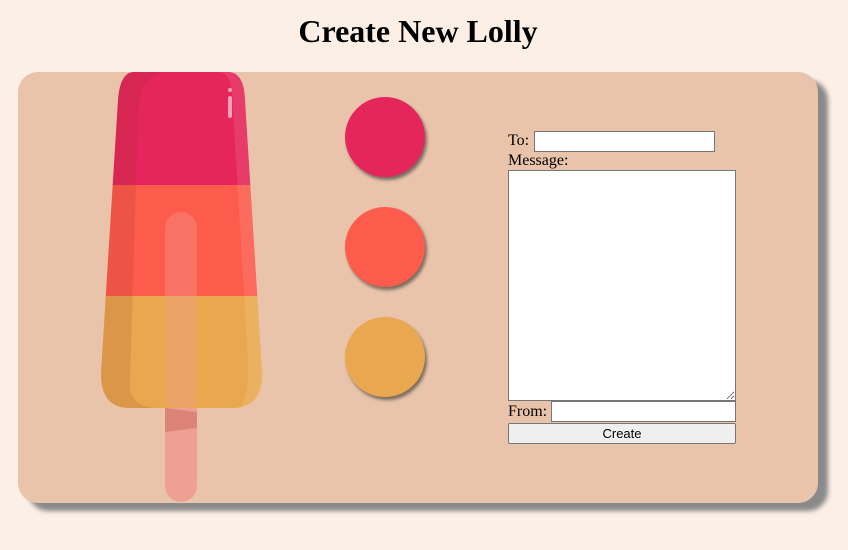 The height and width of the screenshot is (550, 848). I want to click on flavour-bottom-picker, so click(385, 357).